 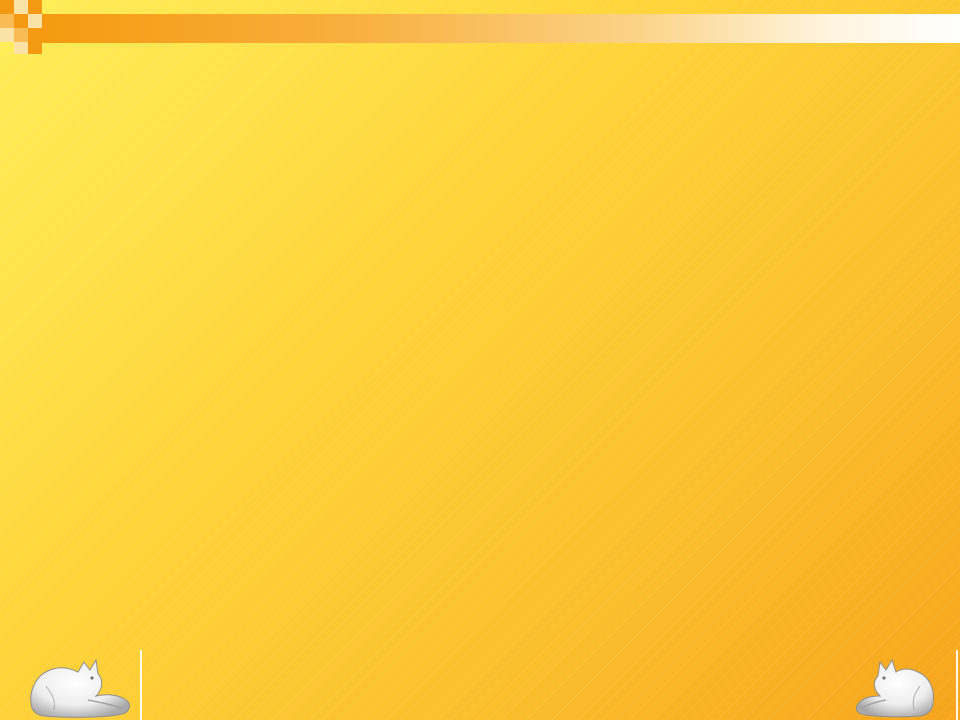 What do you see at coordinates (501, 28) in the screenshot?
I see `header-accent-bar` at bounding box center [501, 28].